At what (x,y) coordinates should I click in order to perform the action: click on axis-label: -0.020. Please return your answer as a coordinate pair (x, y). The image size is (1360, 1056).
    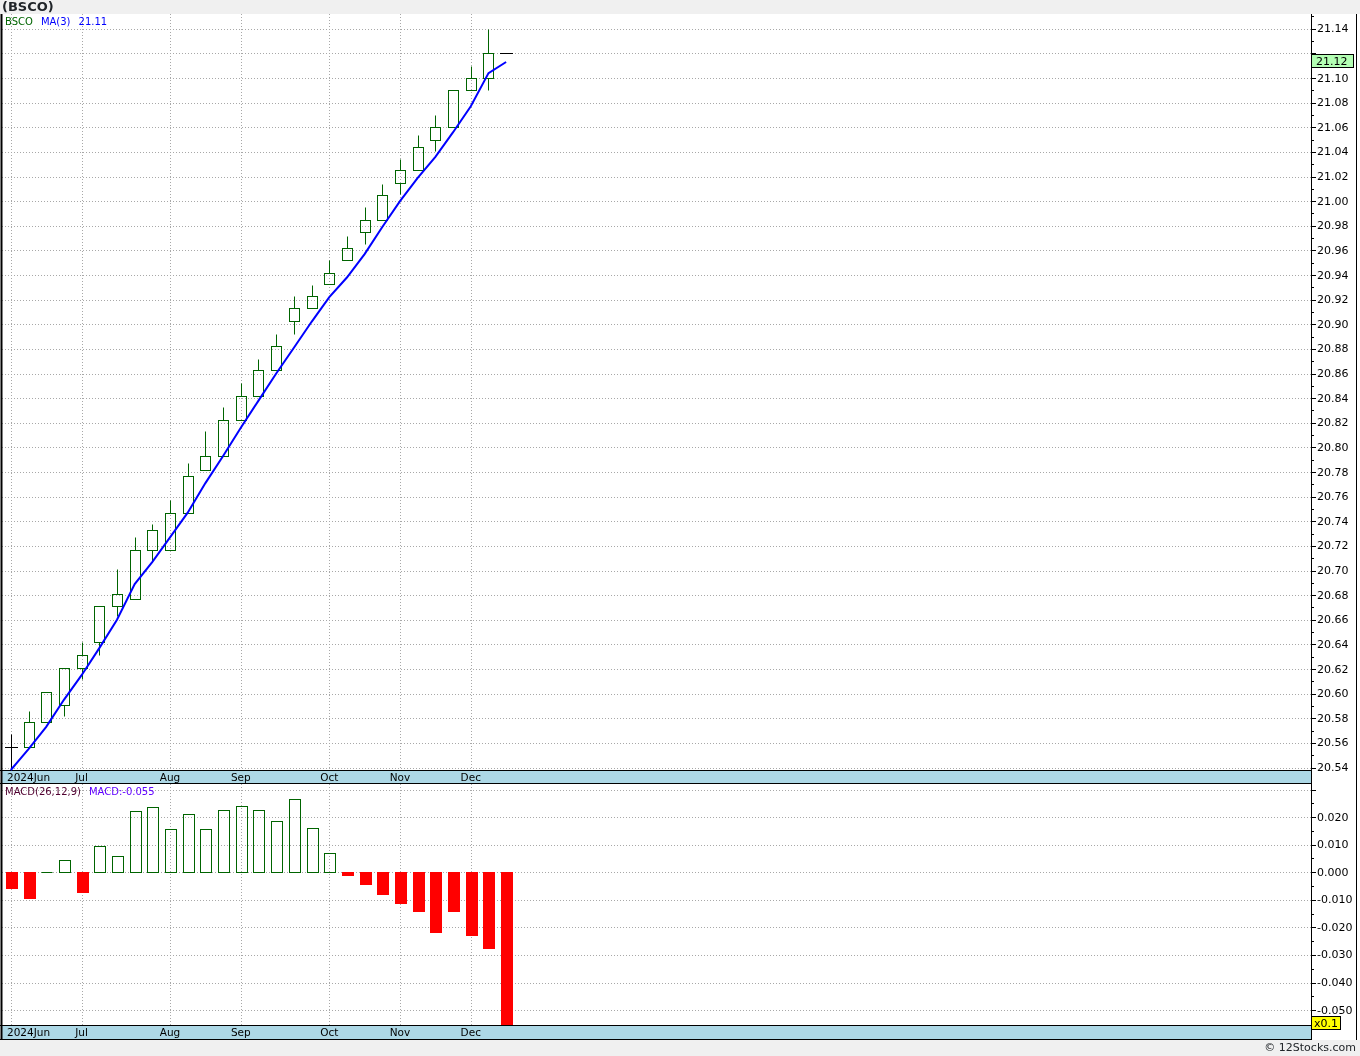
    Looking at the image, I should click on (1335, 927).